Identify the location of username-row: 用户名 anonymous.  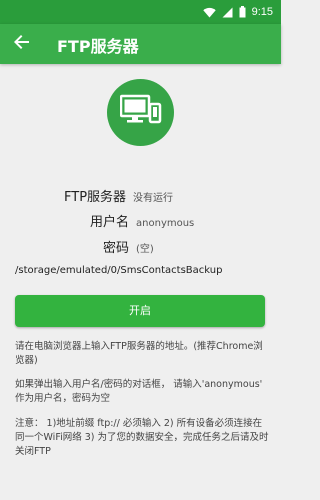
(142, 220).